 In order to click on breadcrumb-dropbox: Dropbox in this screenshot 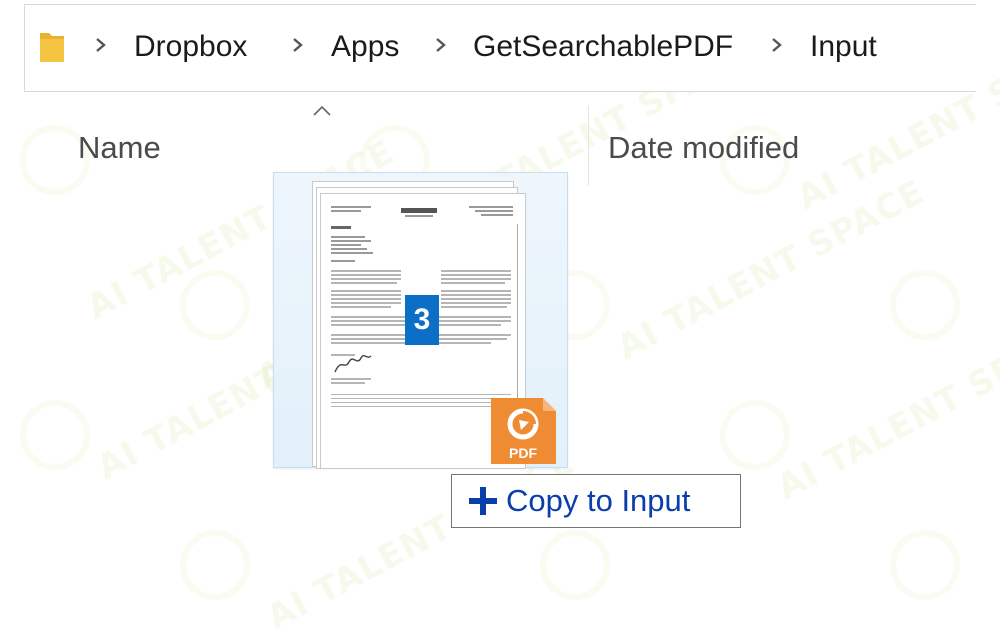, I will do `click(190, 47)`.